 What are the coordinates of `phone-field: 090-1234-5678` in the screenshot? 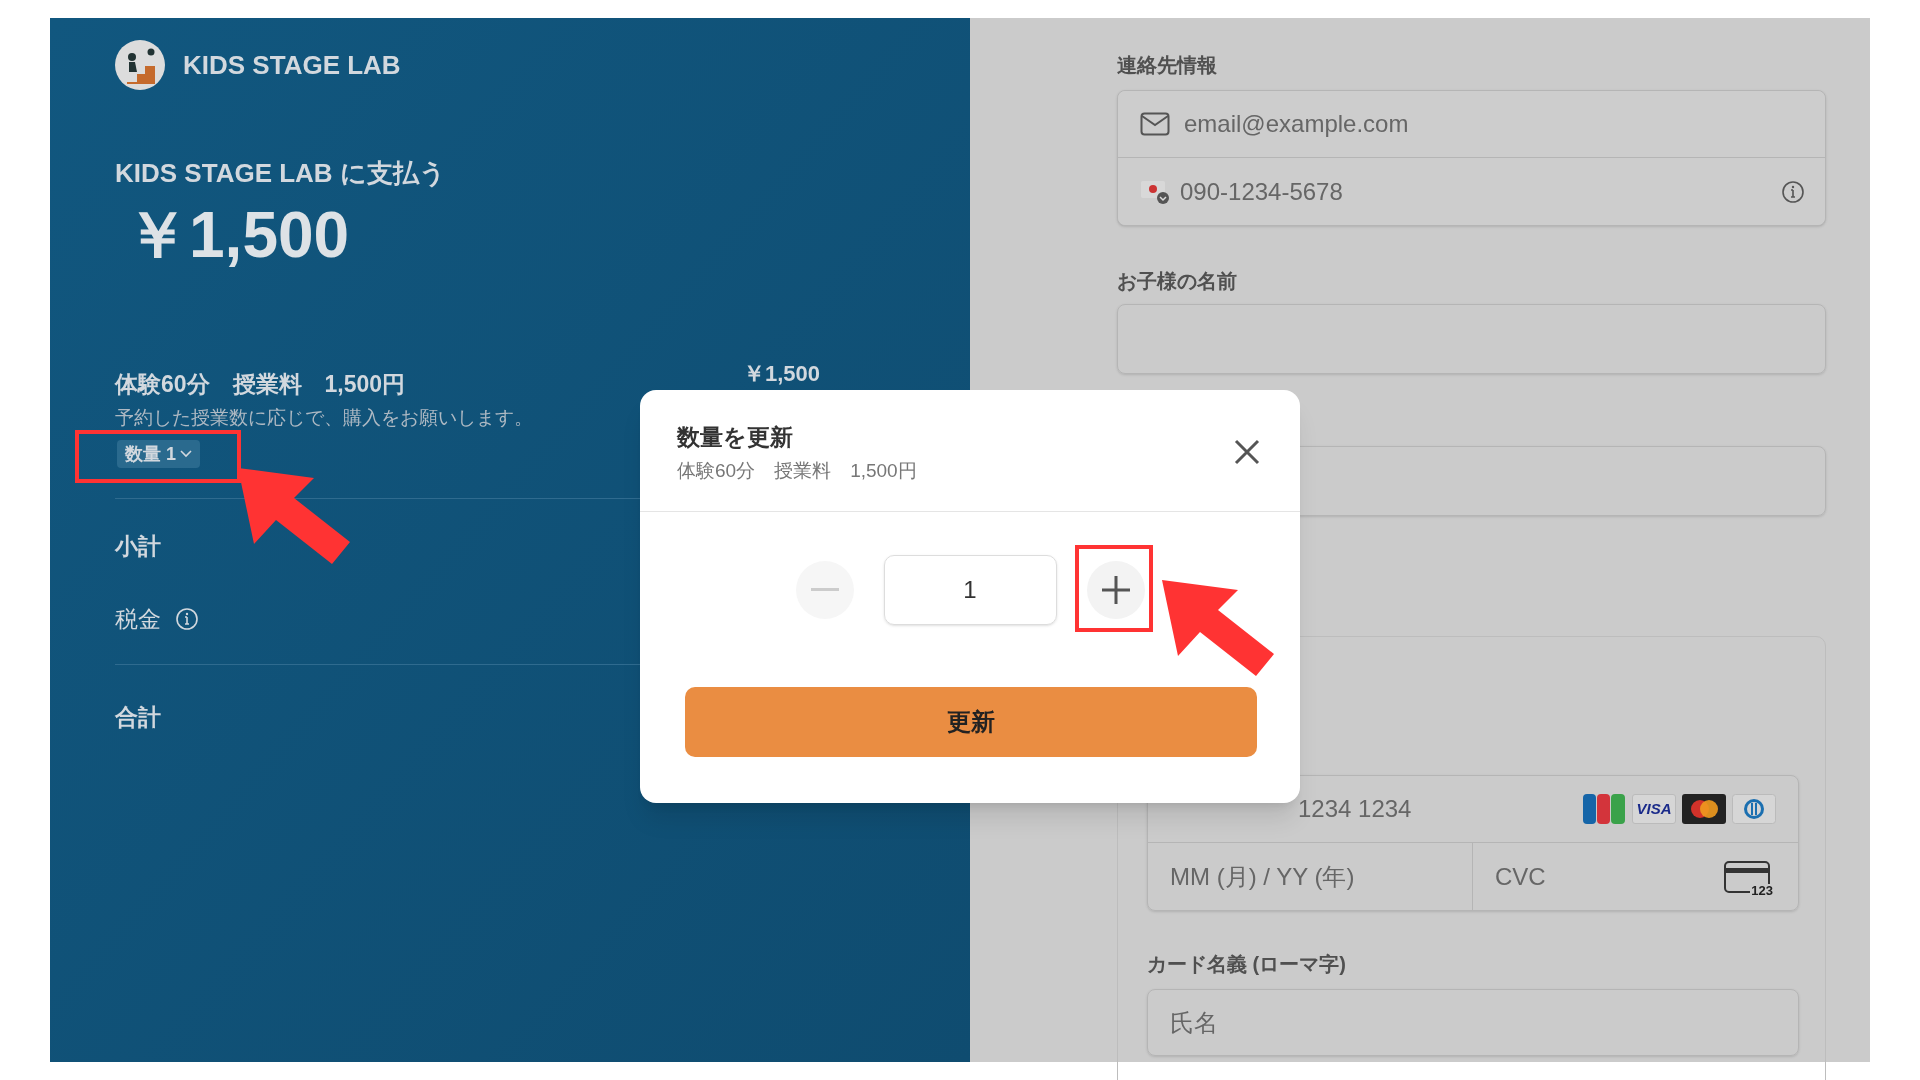 It's located at (1471, 191).